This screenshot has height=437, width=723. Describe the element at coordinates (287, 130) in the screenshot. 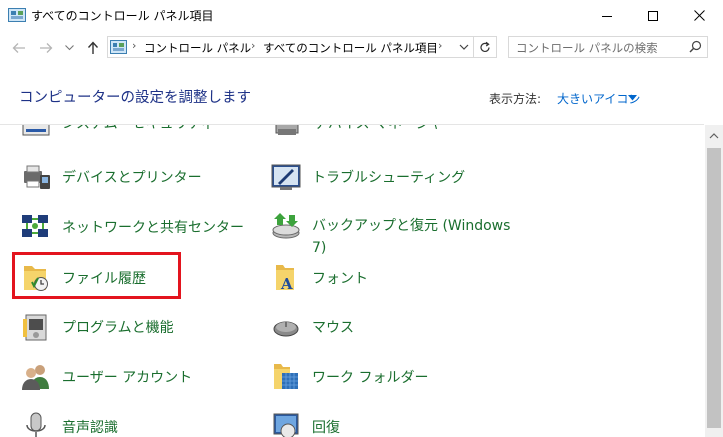

I see `device-manager-icon` at that location.